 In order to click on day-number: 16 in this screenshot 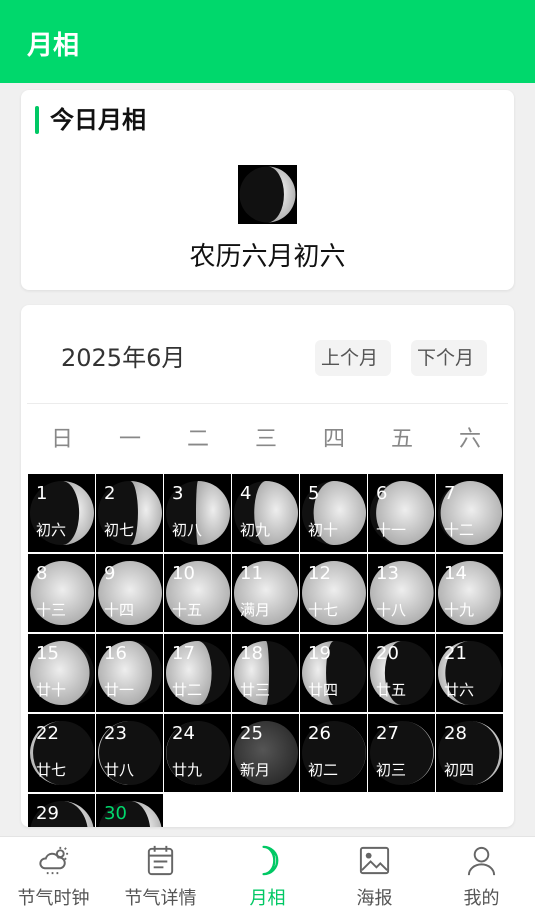, I will do `click(115, 653)`.